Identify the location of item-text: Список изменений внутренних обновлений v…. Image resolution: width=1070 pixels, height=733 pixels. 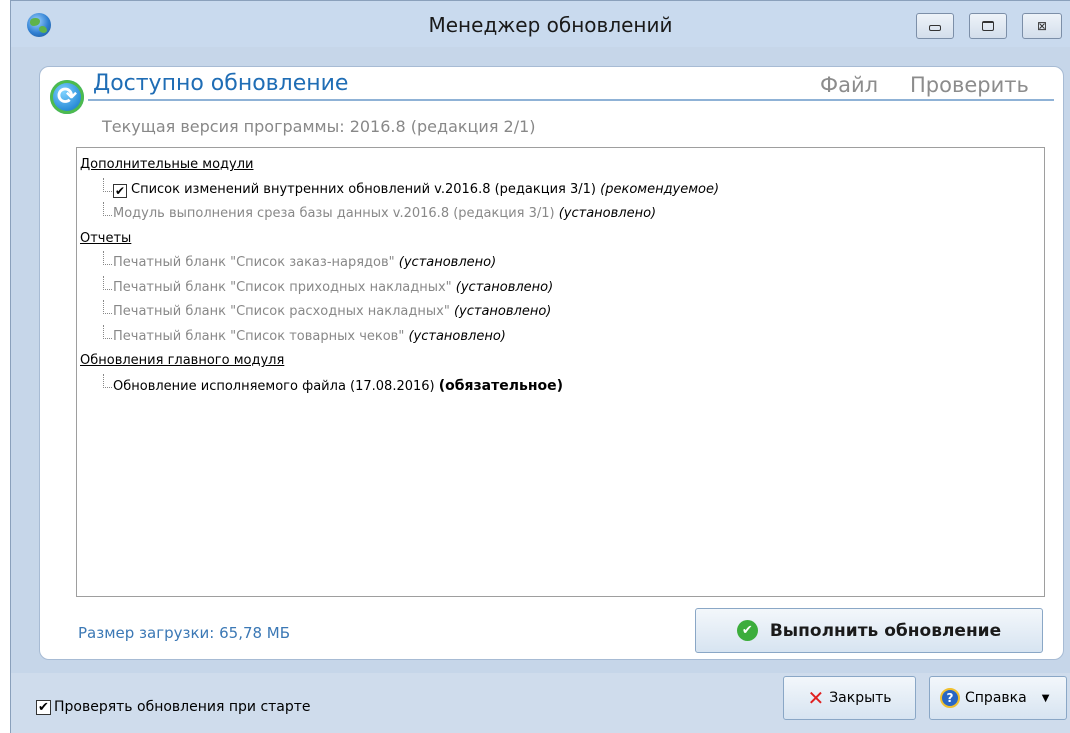
(363, 189).